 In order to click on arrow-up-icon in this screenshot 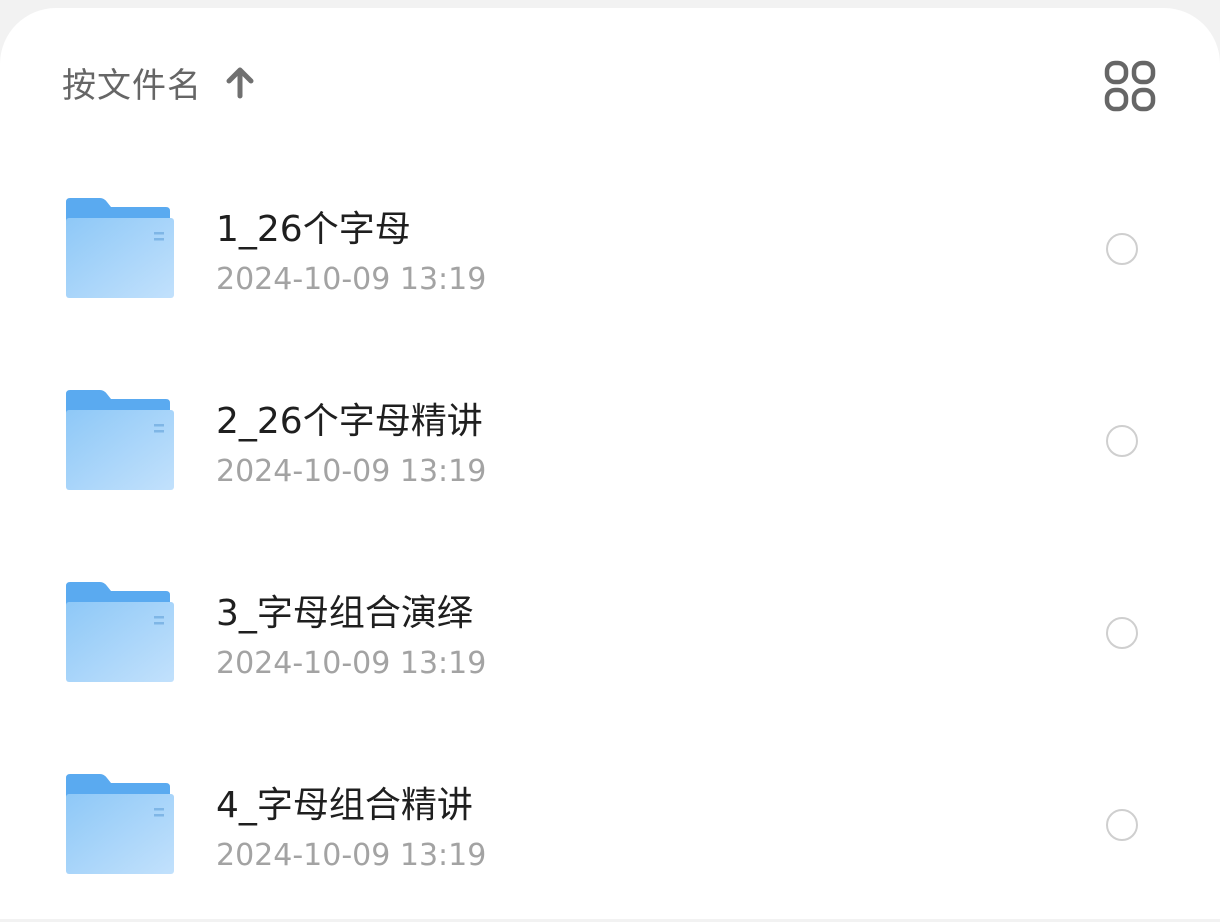, I will do `click(240, 82)`.